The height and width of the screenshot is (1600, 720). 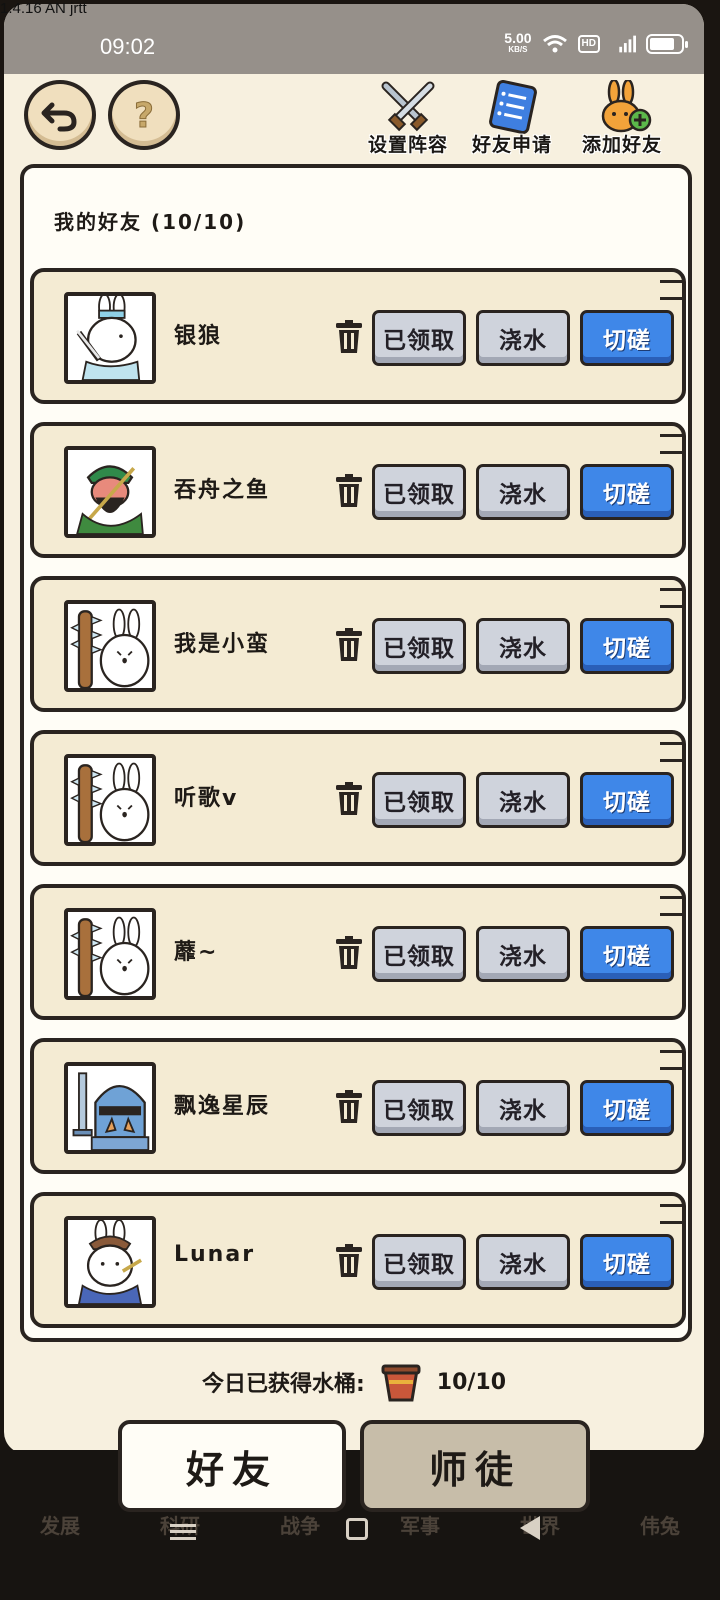 I want to click on home-icon, so click(x=357, y=1529).